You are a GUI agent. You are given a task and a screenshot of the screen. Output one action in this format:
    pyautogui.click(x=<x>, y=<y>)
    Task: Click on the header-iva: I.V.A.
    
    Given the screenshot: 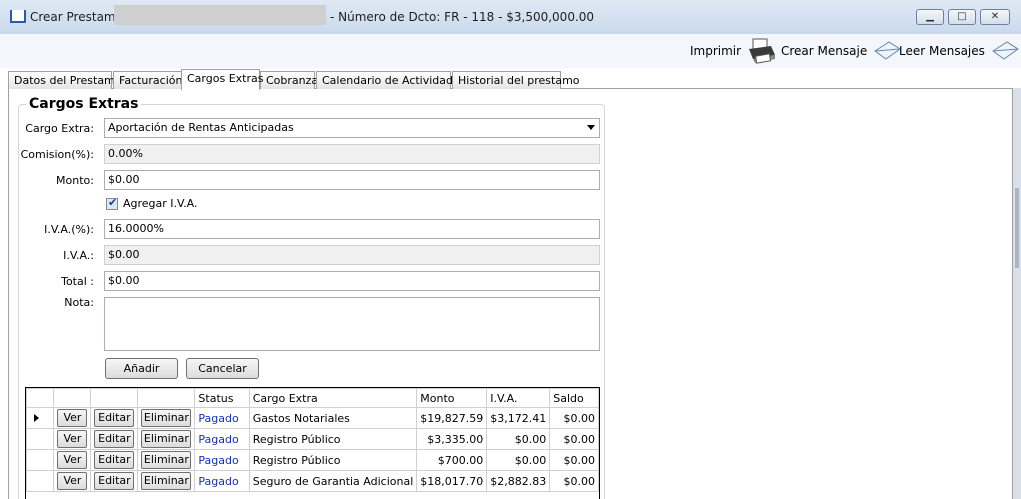 What is the action you would take?
    pyautogui.click(x=518, y=398)
    